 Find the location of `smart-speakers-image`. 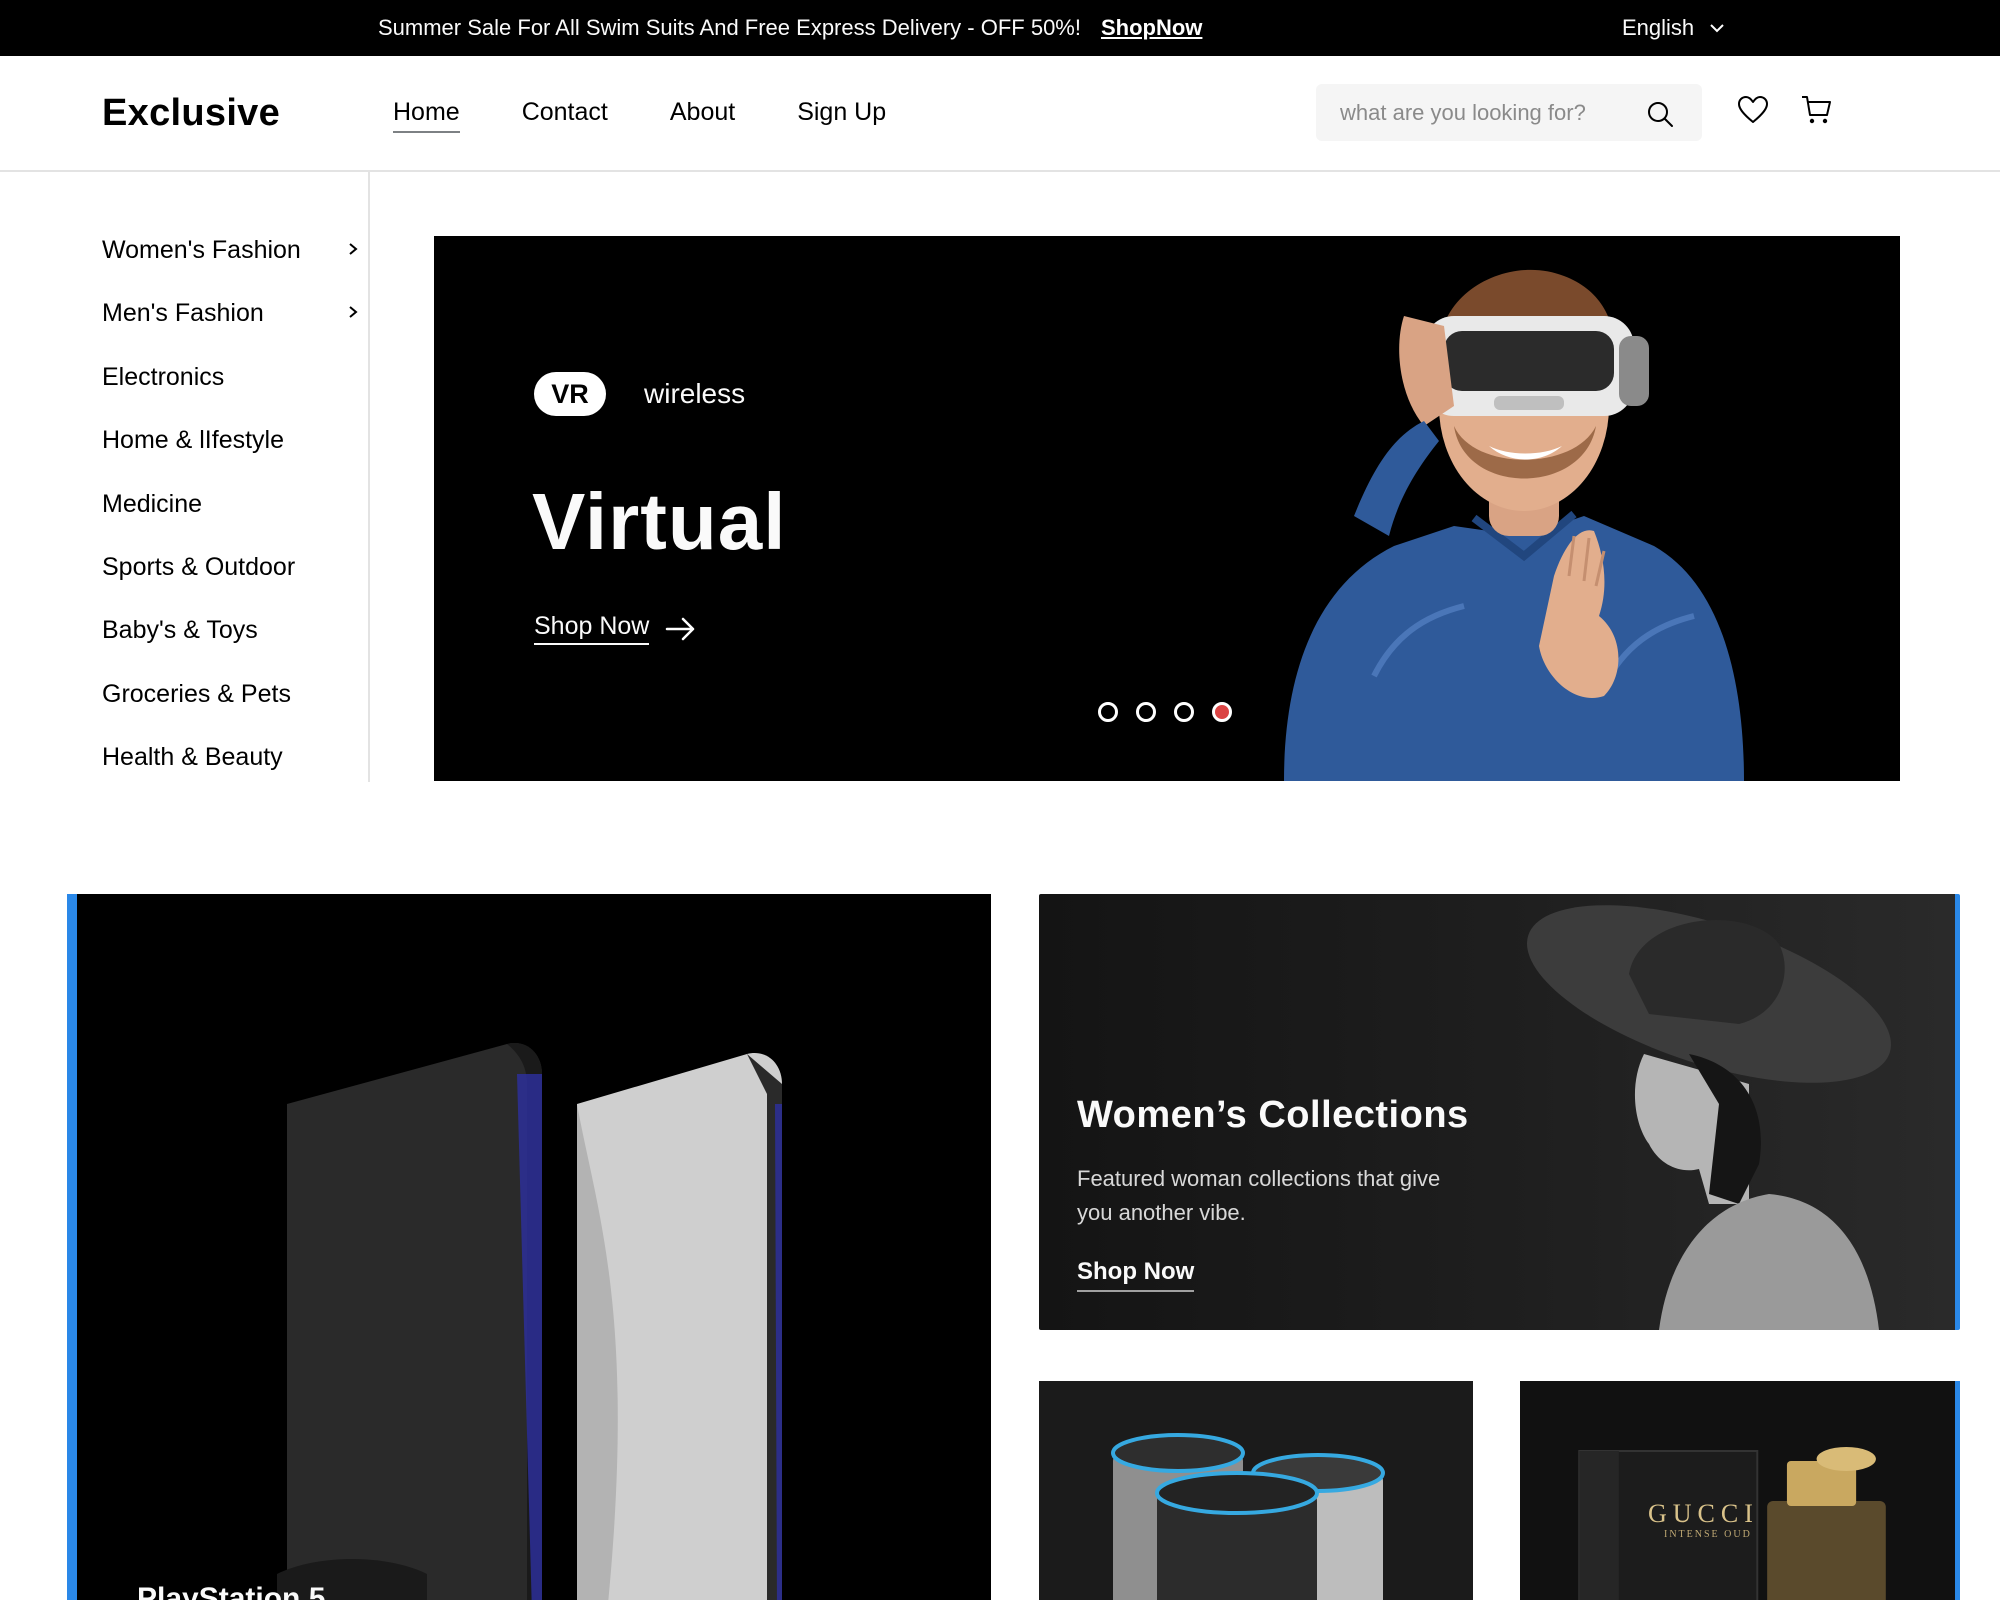

smart-speakers-image is located at coordinates (1248, 1516).